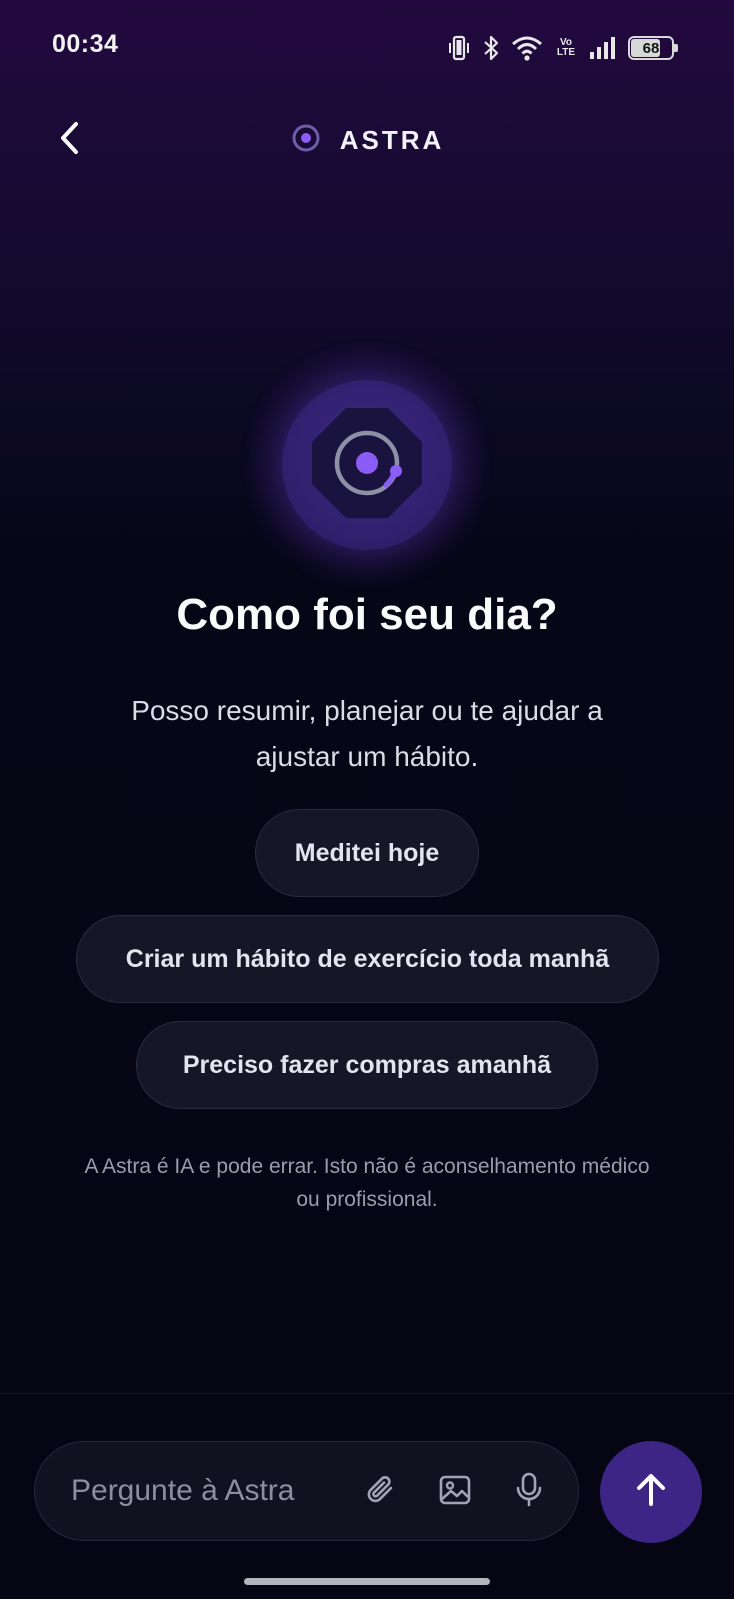 The height and width of the screenshot is (1599, 734). Describe the element at coordinates (566, 47) in the screenshot. I see `volte-icon: Vo LTE` at that location.